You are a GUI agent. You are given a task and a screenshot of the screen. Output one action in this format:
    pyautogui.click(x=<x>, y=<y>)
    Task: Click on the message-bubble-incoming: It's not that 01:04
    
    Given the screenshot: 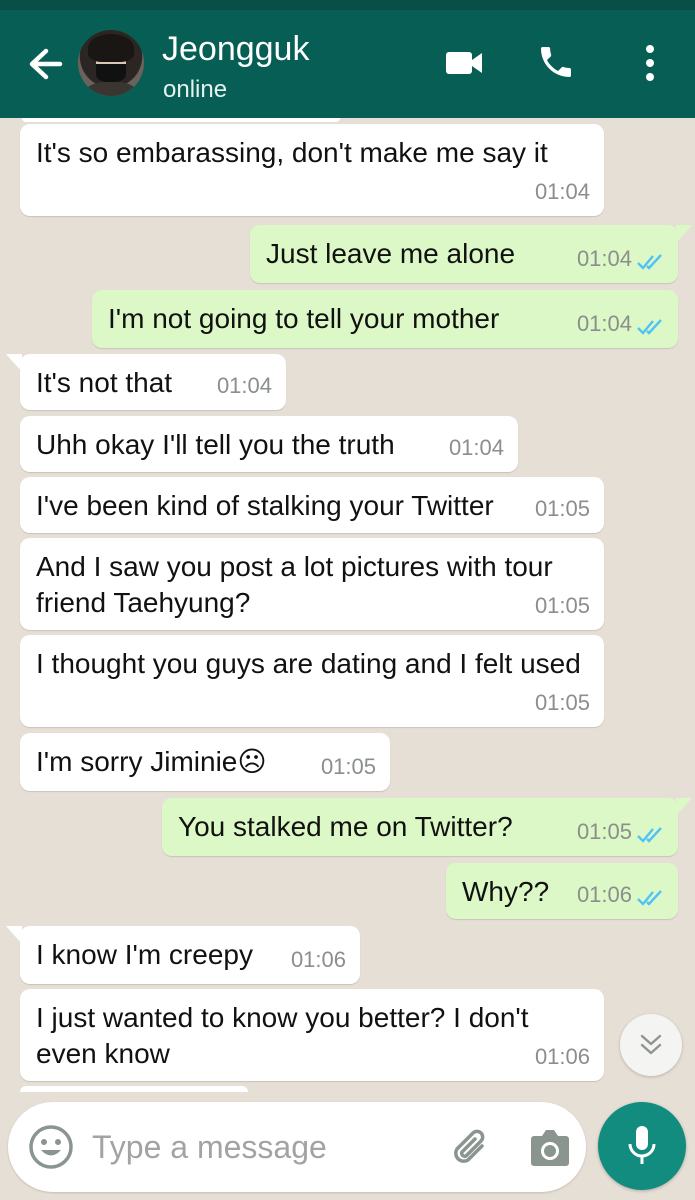 What is the action you would take?
    pyautogui.click(x=153, y=382)
    